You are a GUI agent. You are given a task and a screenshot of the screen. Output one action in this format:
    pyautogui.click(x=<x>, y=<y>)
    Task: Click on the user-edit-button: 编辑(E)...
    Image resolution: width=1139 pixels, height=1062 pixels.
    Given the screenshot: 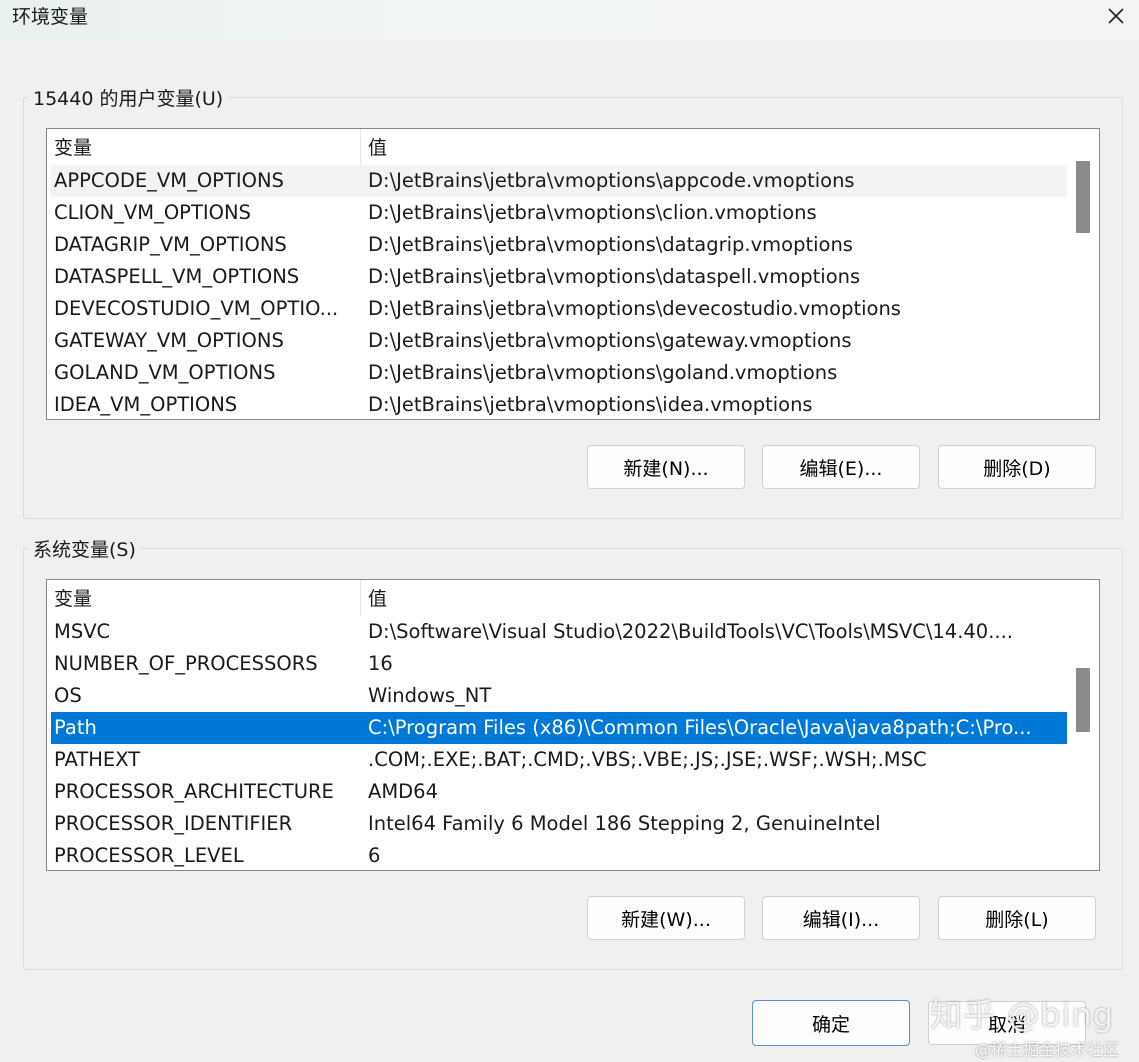 What is the action you would take?
    pyautogui.click(x=841, y=467)
    